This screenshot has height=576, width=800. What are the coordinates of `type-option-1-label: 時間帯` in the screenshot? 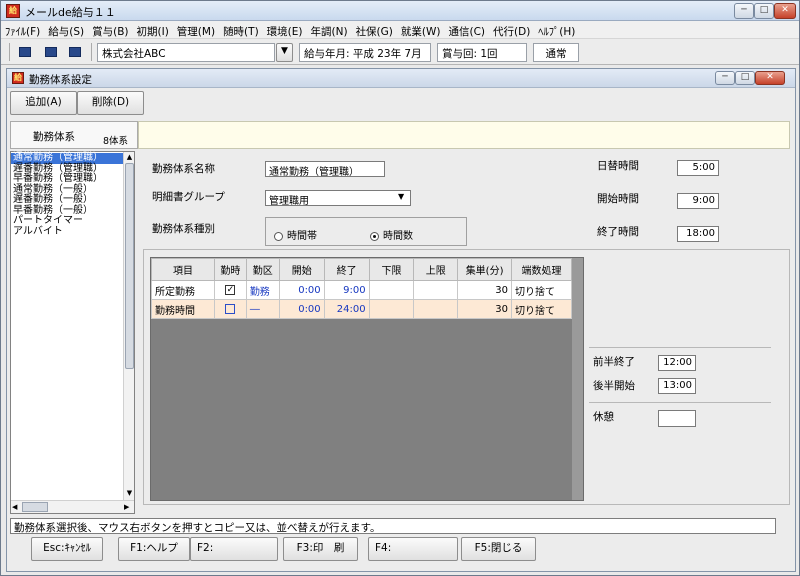 It's located at (302, 236).